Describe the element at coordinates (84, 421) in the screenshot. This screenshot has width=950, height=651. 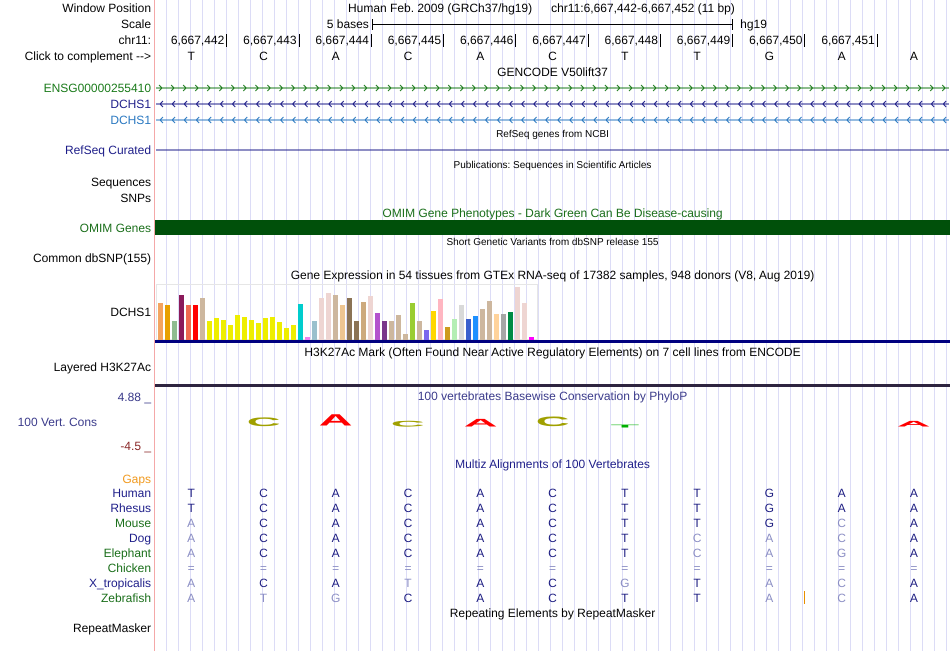
I see `track-label: 100 Vert. Cons` at that location.